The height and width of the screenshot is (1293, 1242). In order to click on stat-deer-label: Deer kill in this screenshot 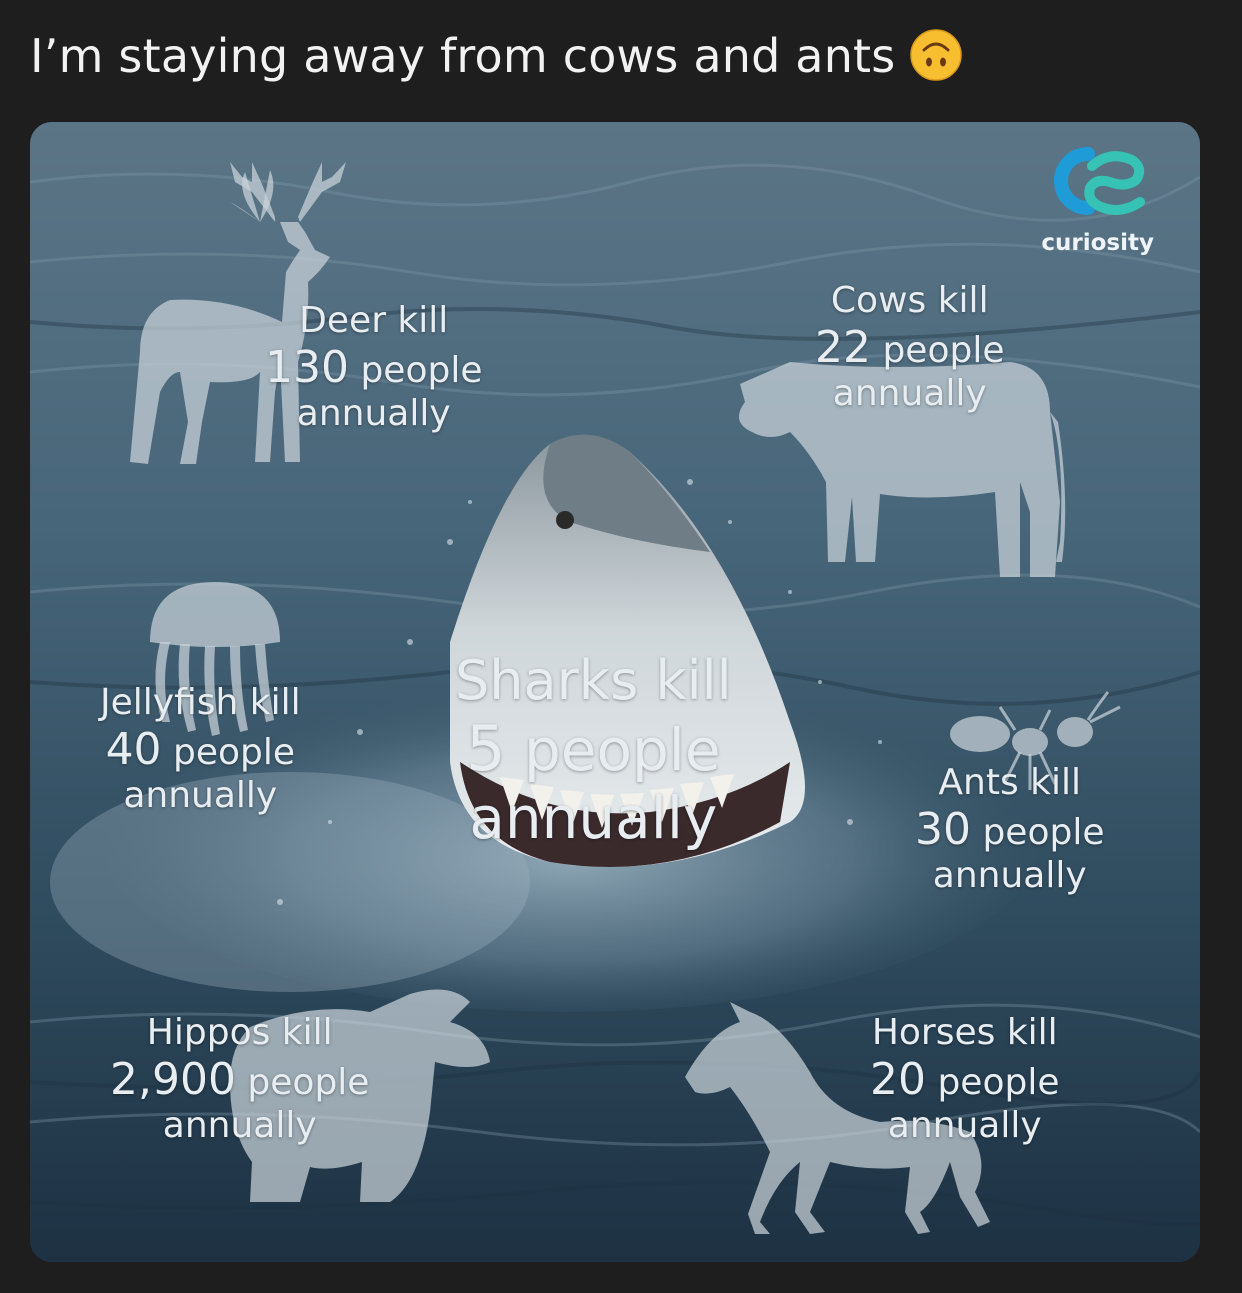, I will do `click(374, 320)`.